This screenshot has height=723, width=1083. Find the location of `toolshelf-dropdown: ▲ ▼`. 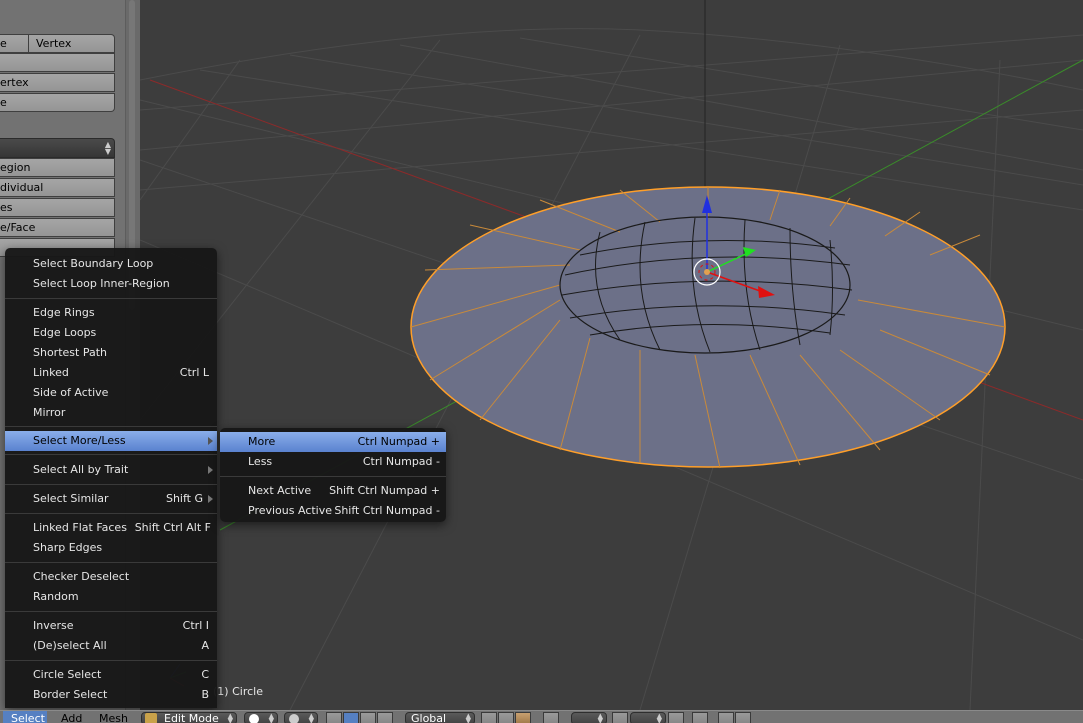

toolshelf-dropdown: ▲ ▼ is located at coordinates (57, 148).